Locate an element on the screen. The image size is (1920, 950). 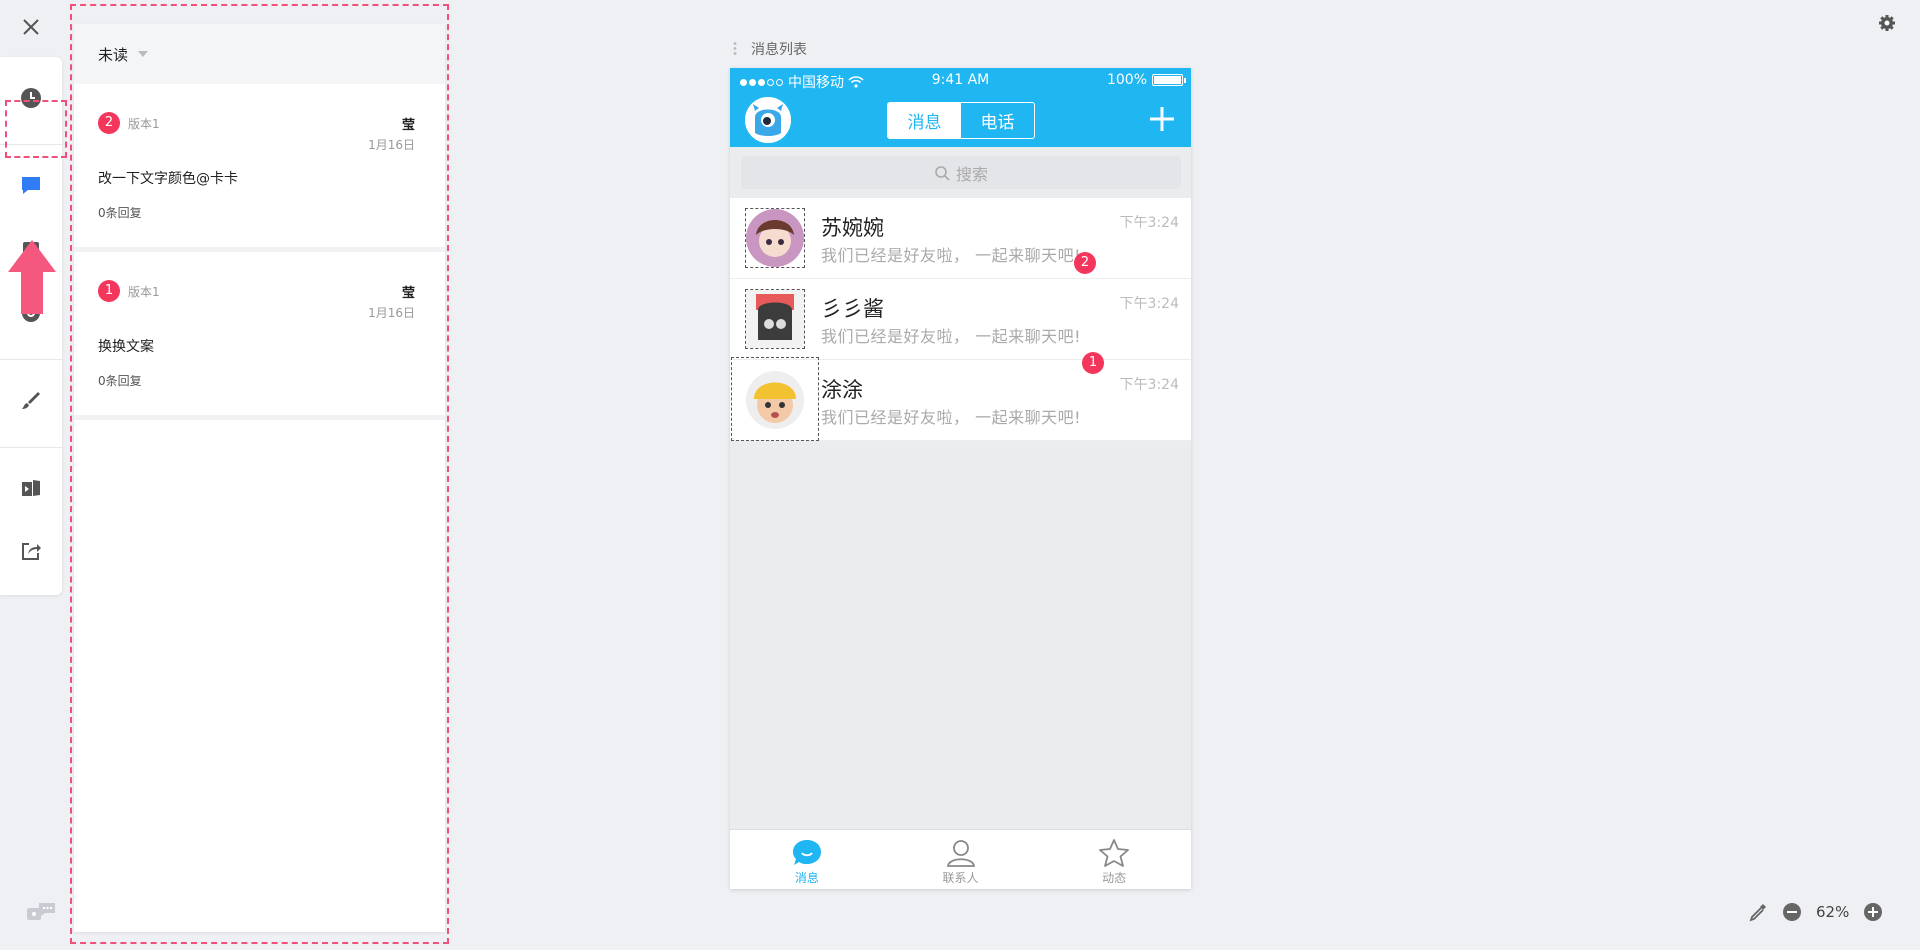
chat-list-item: 涂涂 我们已经是好友啦， 一起来聊天吧! 下午3:24 is located at coordinates (960, 399).